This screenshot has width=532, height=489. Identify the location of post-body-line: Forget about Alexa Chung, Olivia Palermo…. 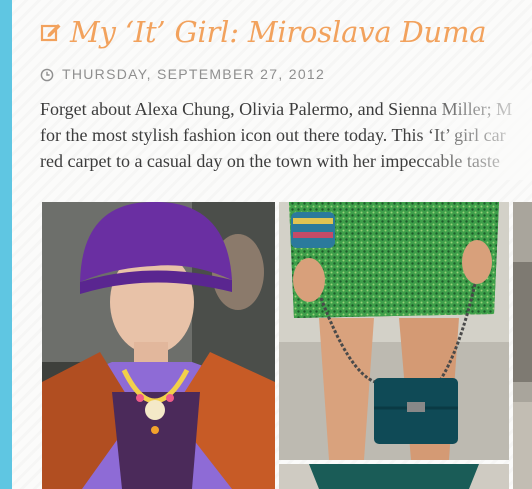
(276, 109).